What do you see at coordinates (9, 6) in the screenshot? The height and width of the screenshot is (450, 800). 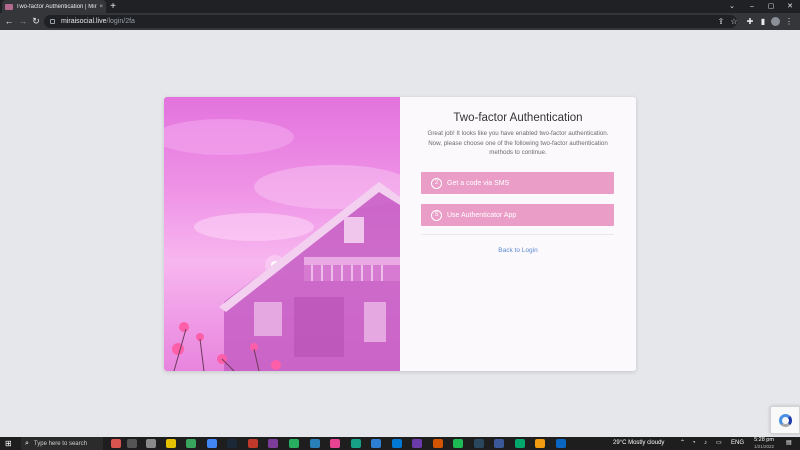 I see `site-favicon-icon` at bounding box center [9, 6].